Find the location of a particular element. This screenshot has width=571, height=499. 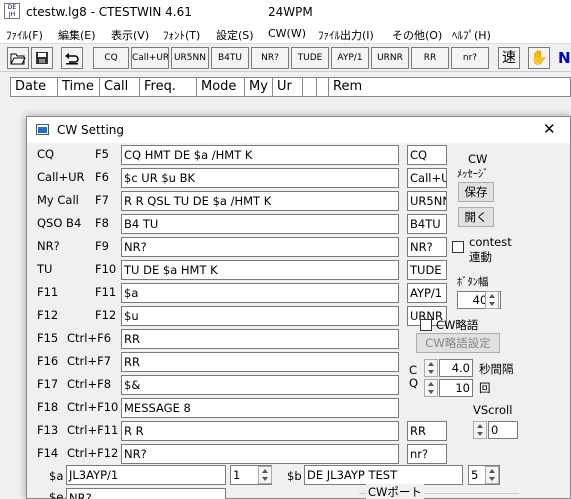

dialog-title-bar: CW Setting ✕ is located at coordinates (298, 130).